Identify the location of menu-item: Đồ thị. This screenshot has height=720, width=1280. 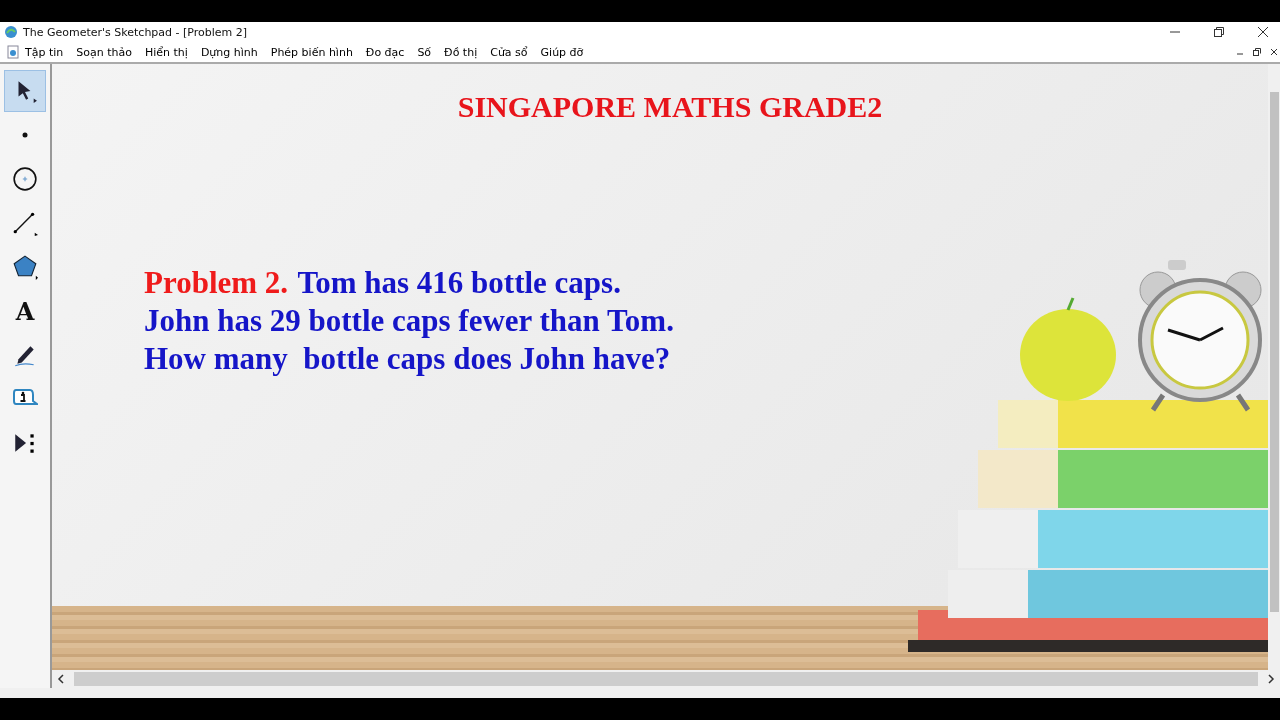
(461, 52).